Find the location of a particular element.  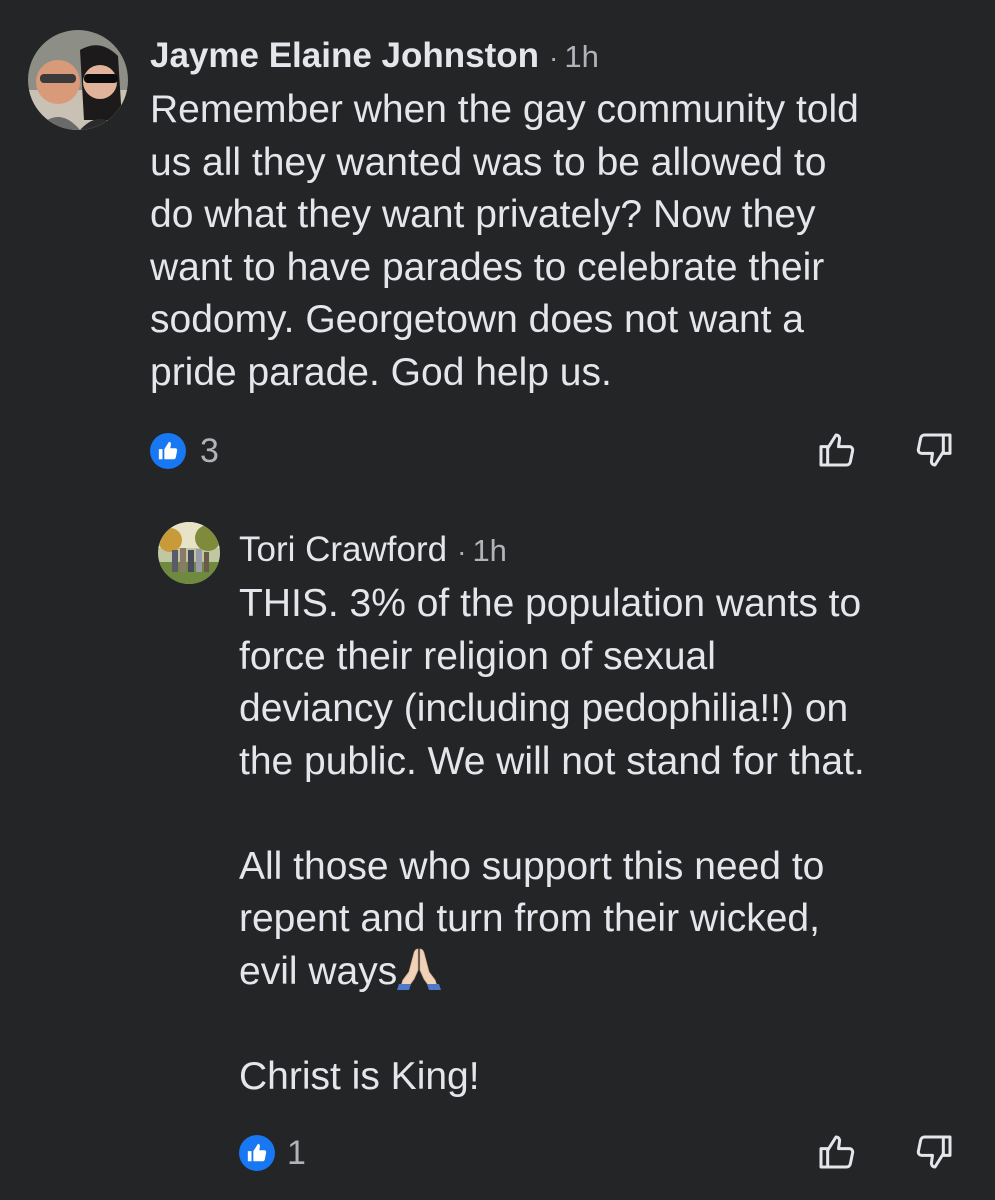

reaction-summary: 3 is located at coordinates (184, 451).